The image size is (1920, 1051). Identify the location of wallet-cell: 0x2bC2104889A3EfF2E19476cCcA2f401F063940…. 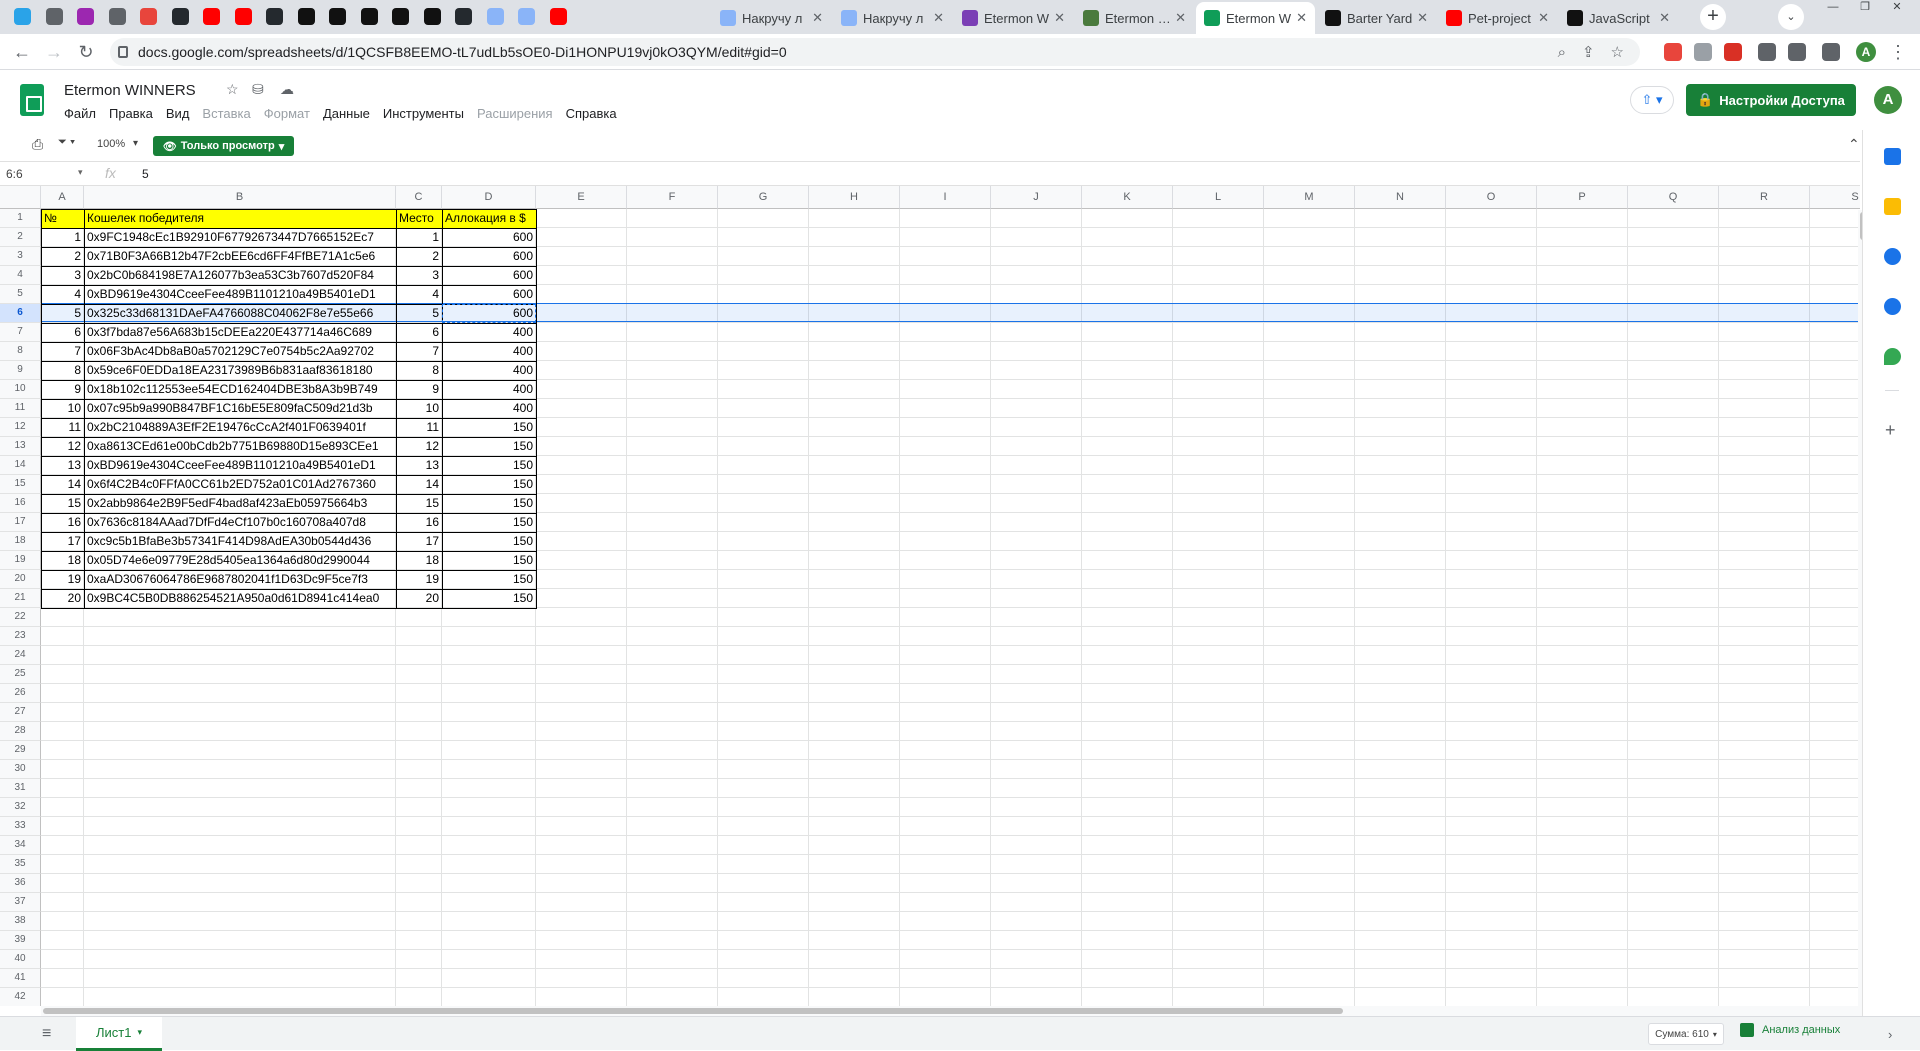
(240, 427).